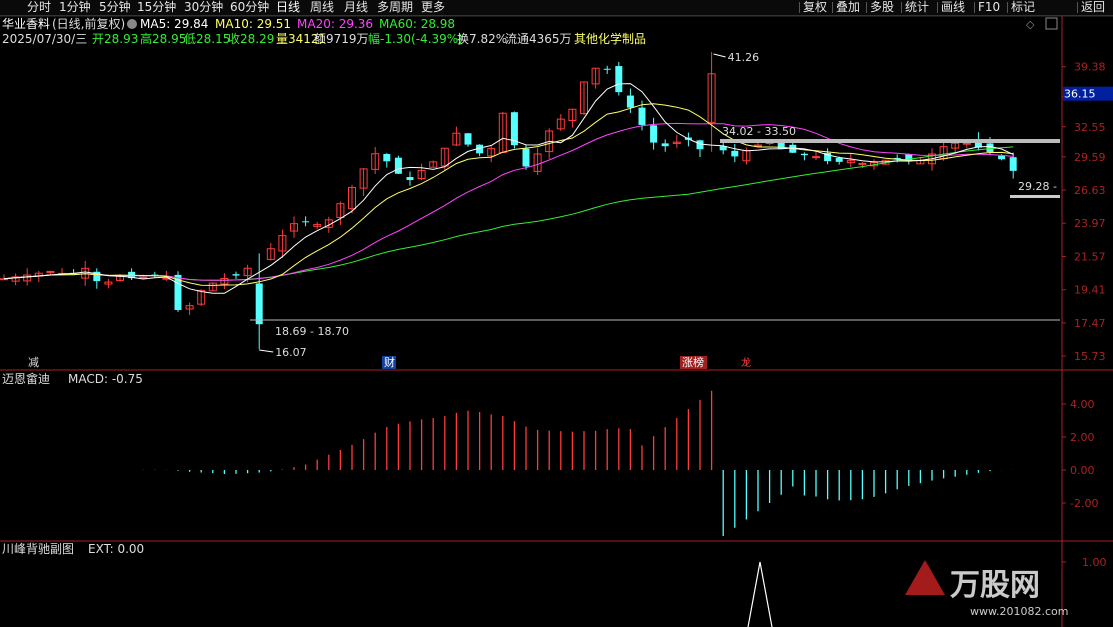  Describe the element at coordinates (174, 24) in the screenshot. I see `ma-label-0: MA5: 29.84` at that location.